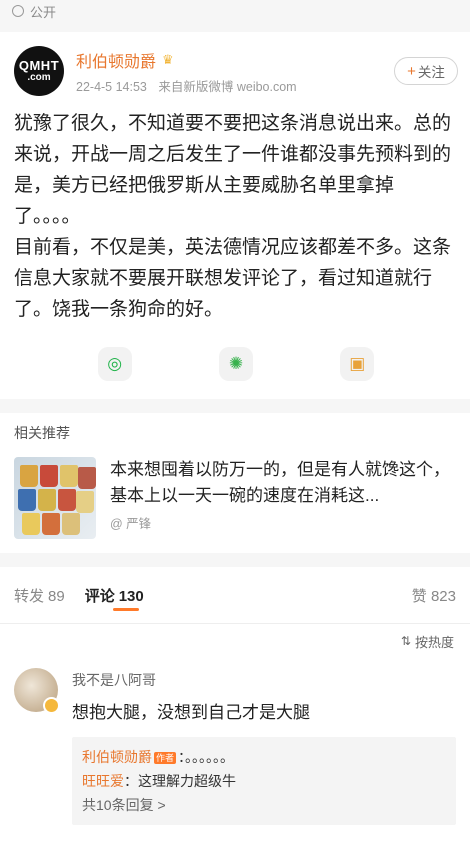 The height and width of the screenshot is (858, 470). I want to click on comment-text: 想抱大腿，没想到自己才是大腿, so click(191, 712).